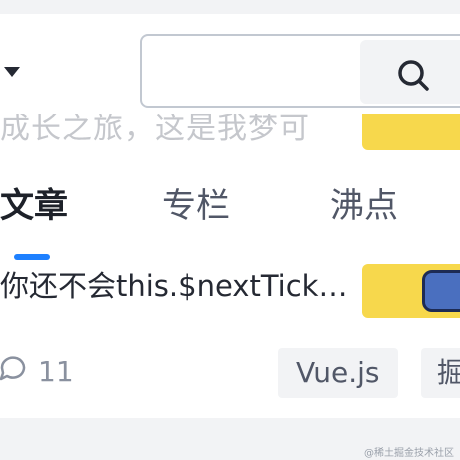 The image size is (460, 460). I want to click on caret-down-icon, so click(12, 72).